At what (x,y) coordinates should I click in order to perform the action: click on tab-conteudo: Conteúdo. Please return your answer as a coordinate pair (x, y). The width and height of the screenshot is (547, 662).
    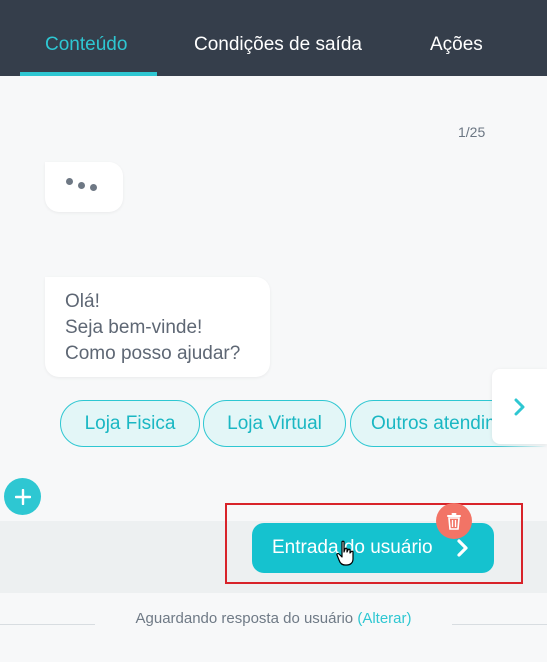
    Looking at the image, I should click on (86, 45).